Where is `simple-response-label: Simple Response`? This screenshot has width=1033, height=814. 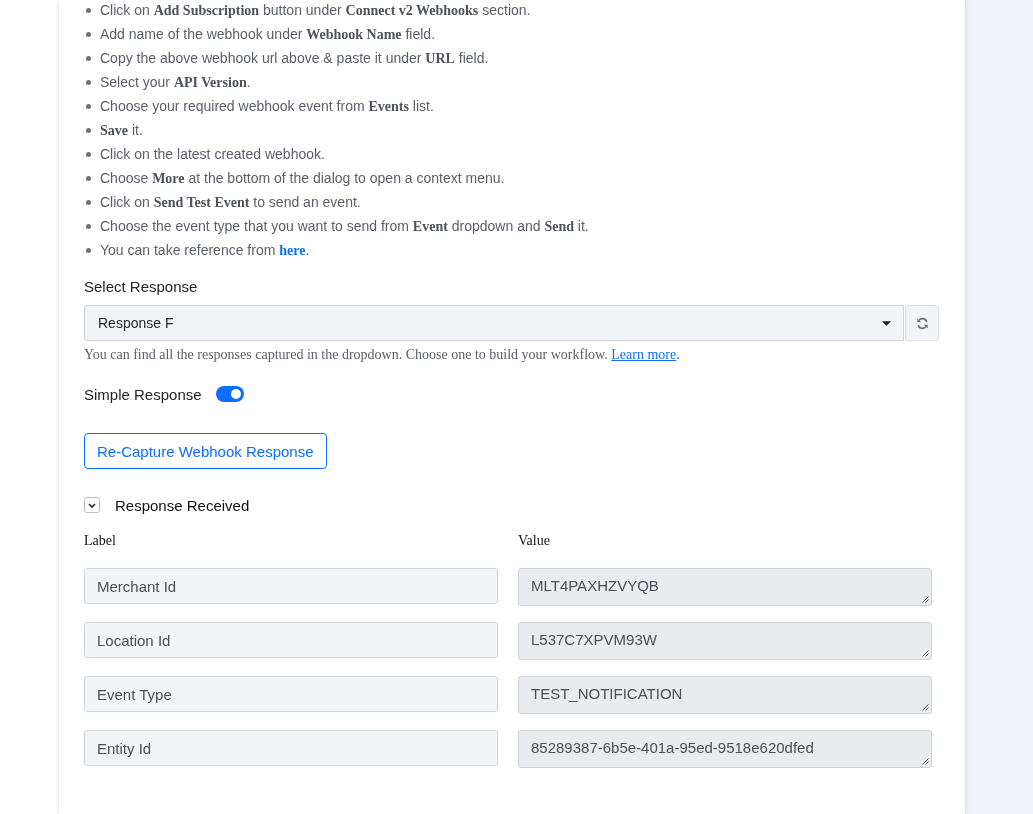
simple-response-label: Simple Response is located at coordinates (143, 394).